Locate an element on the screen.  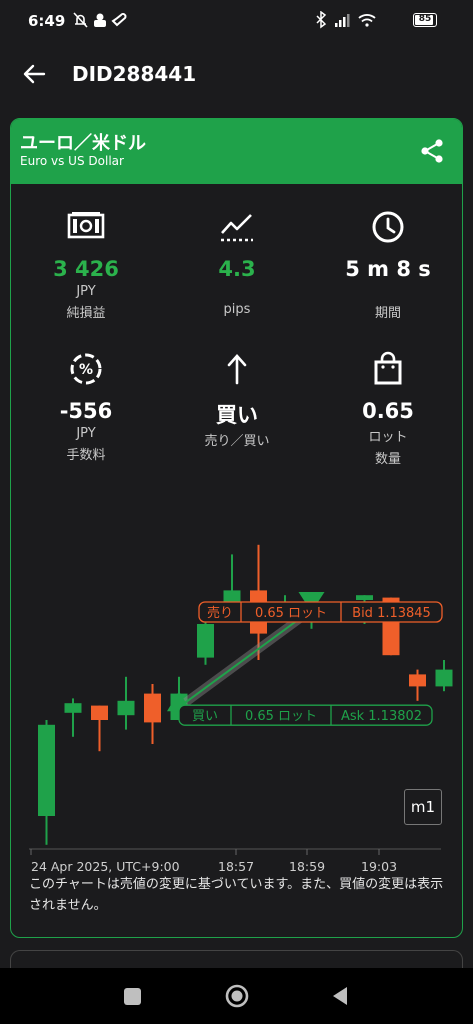
chart-note: このチャートは売値の変更に基づいています。また、買値の変更は表示されません。 is located at coordinates (236, 895).